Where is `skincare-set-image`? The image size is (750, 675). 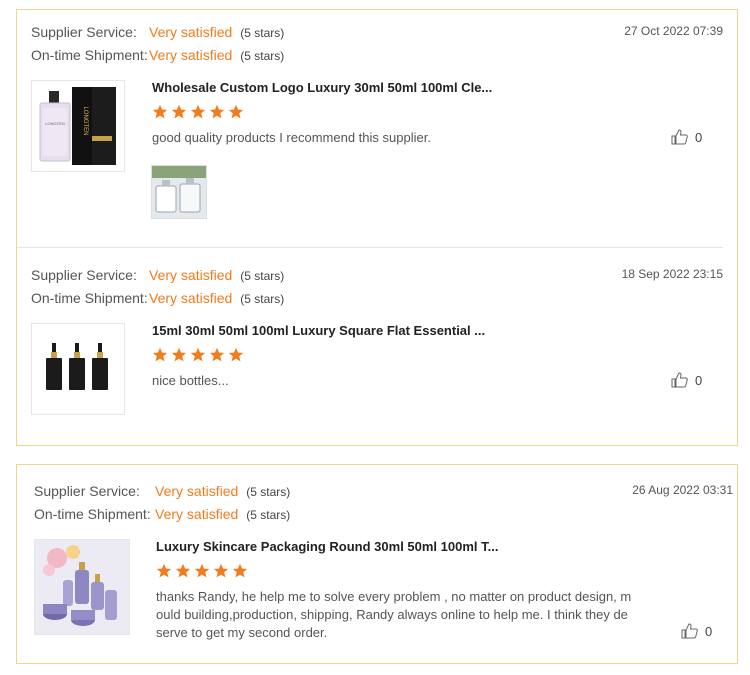 skincare-set-image is located at coordinates (82, 587).